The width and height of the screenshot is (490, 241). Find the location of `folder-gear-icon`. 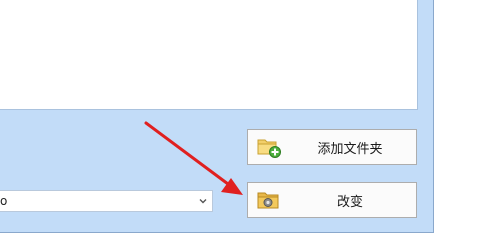

folder-gear-icon is located at coordinates (269, 200).